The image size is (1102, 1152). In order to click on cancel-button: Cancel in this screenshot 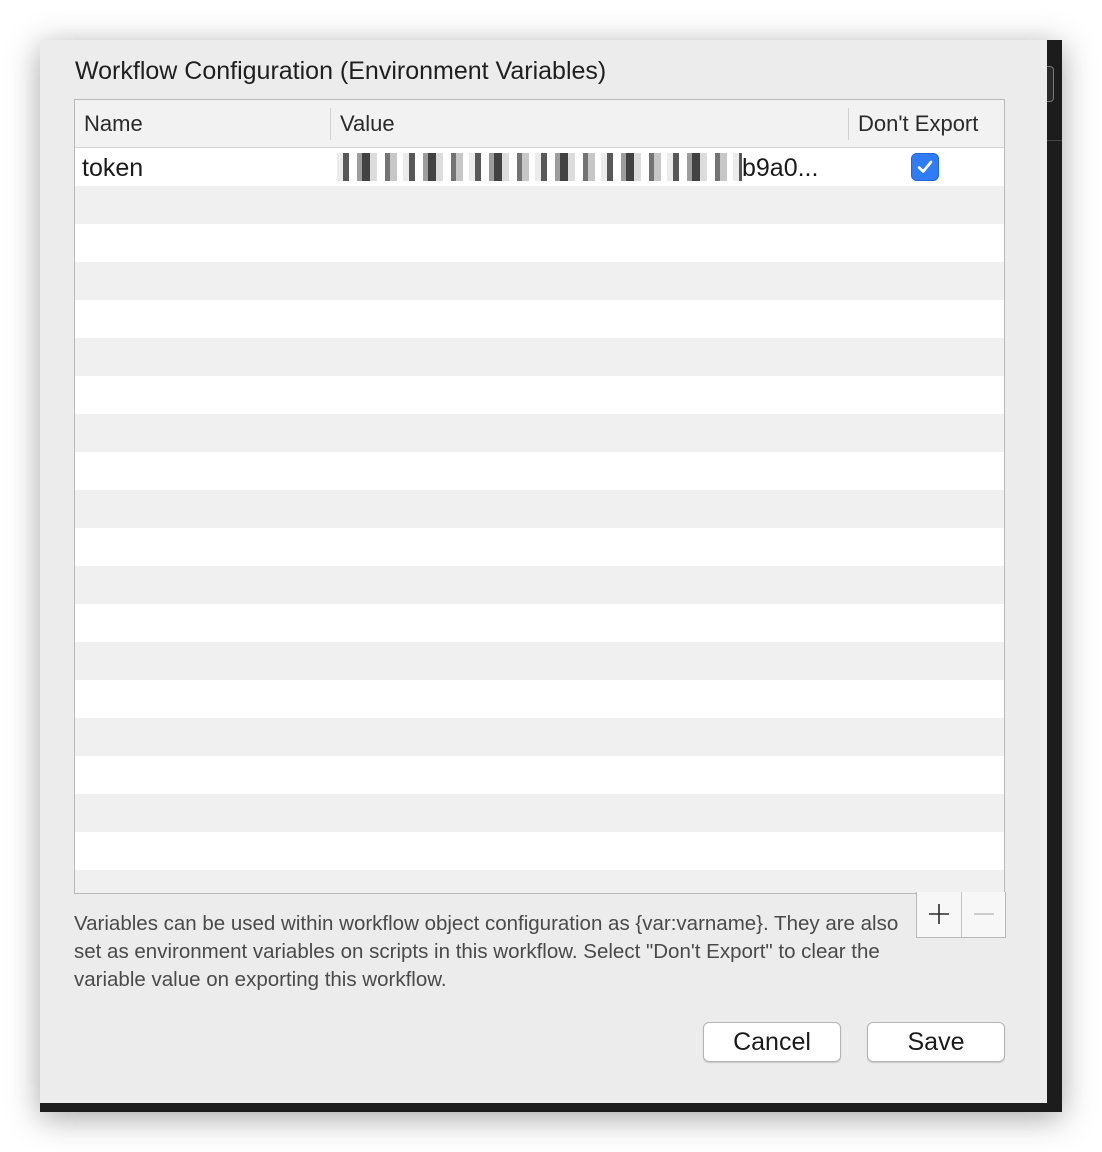, I will do `click(772, 1042)`.